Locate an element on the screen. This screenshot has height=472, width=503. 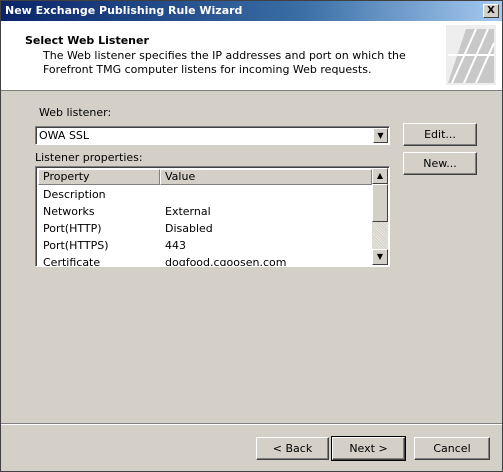
wizard-logo-icon is located at coordinates (471, 55).